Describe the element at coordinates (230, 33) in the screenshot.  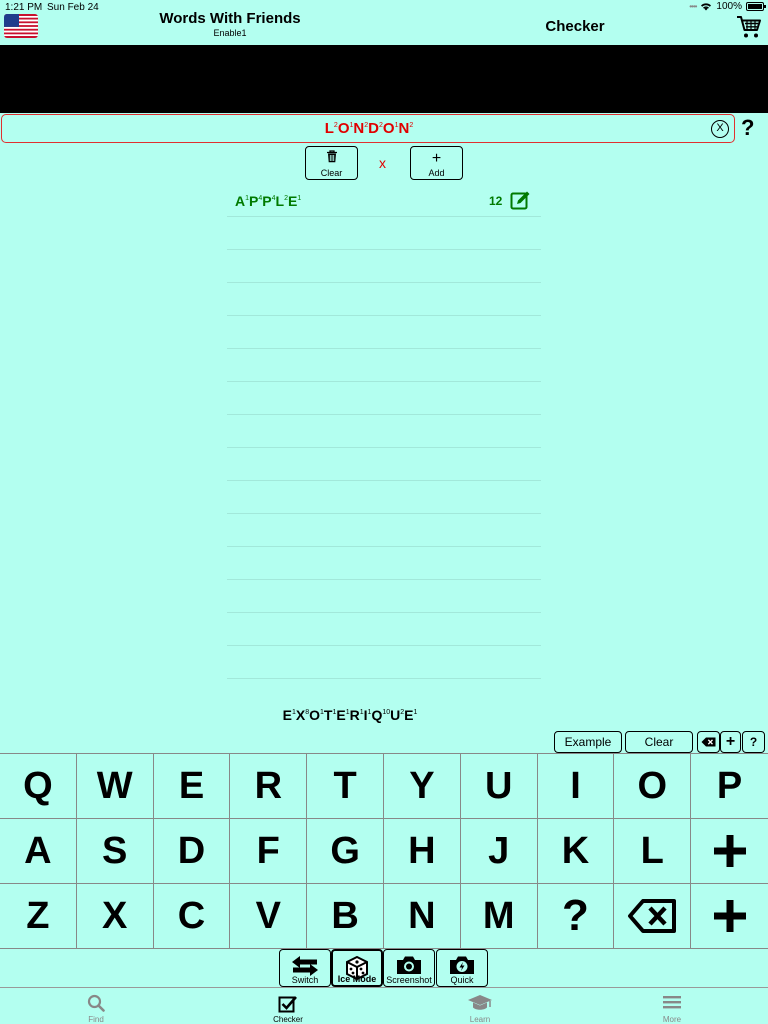
I see `dictionary-name: Enable1` at that location.